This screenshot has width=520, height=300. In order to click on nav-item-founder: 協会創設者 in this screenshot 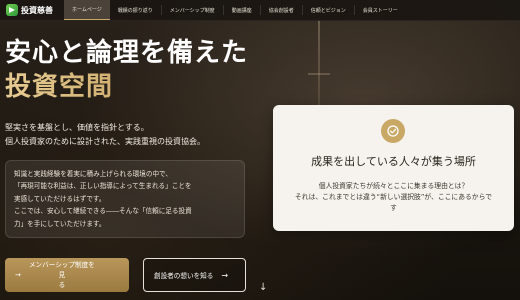, I will do `click(281, 10)`.